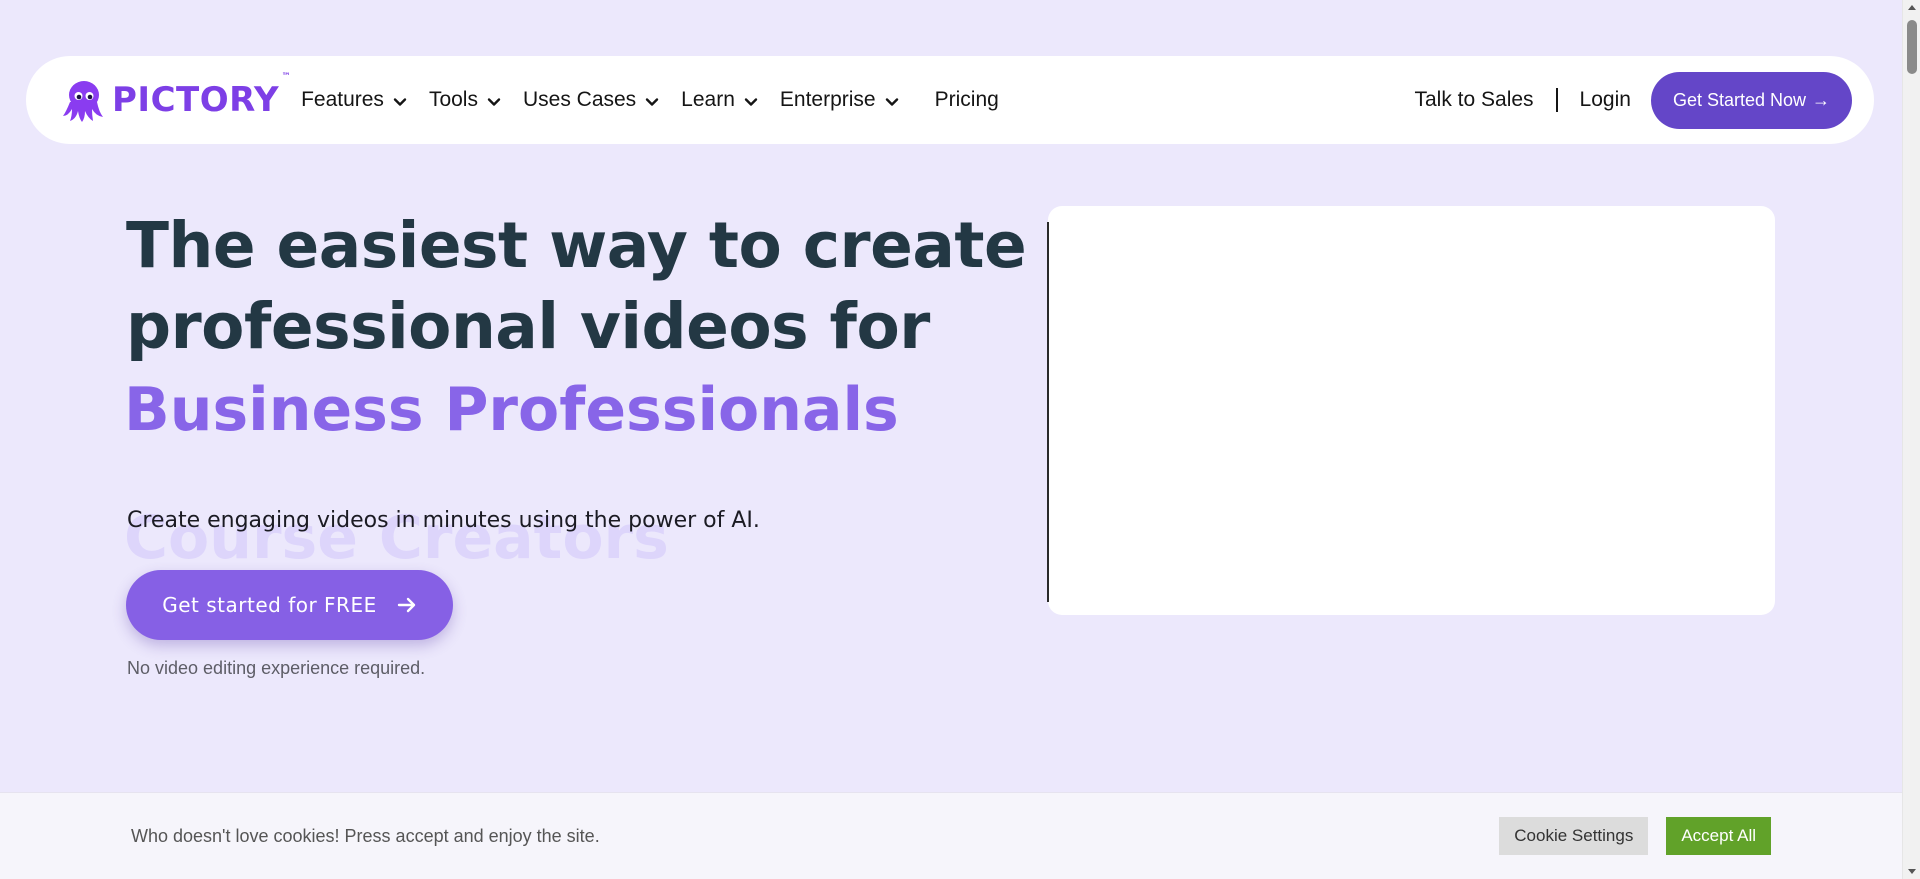 The image size is (1920, 879). I want to click on login-link: Login, so click(1605, 100).